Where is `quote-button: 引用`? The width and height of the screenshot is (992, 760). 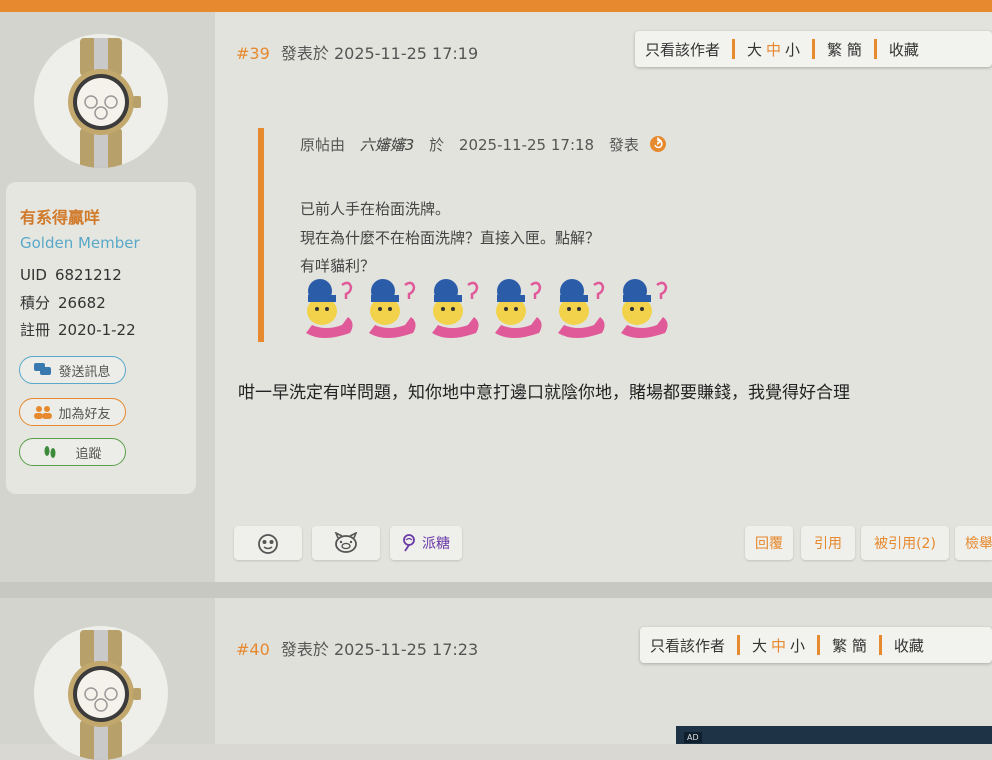
quote-button: 引用 is located at coordinates (828, 543).